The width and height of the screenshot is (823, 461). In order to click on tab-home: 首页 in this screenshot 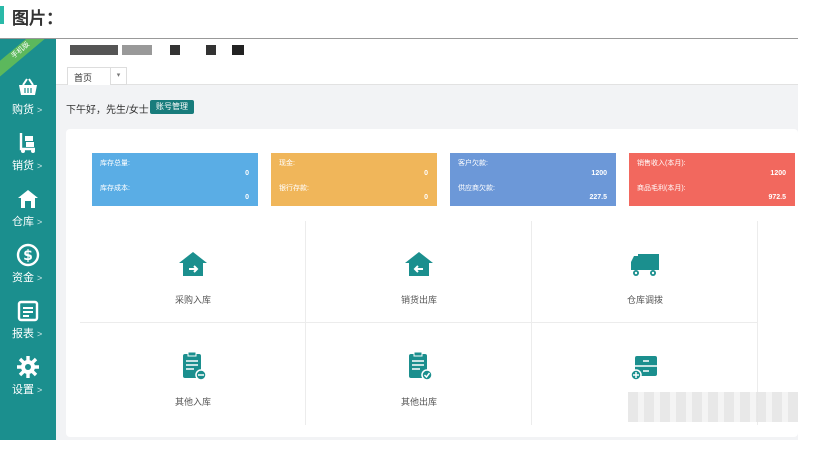, I will do `click(89, 76)`.